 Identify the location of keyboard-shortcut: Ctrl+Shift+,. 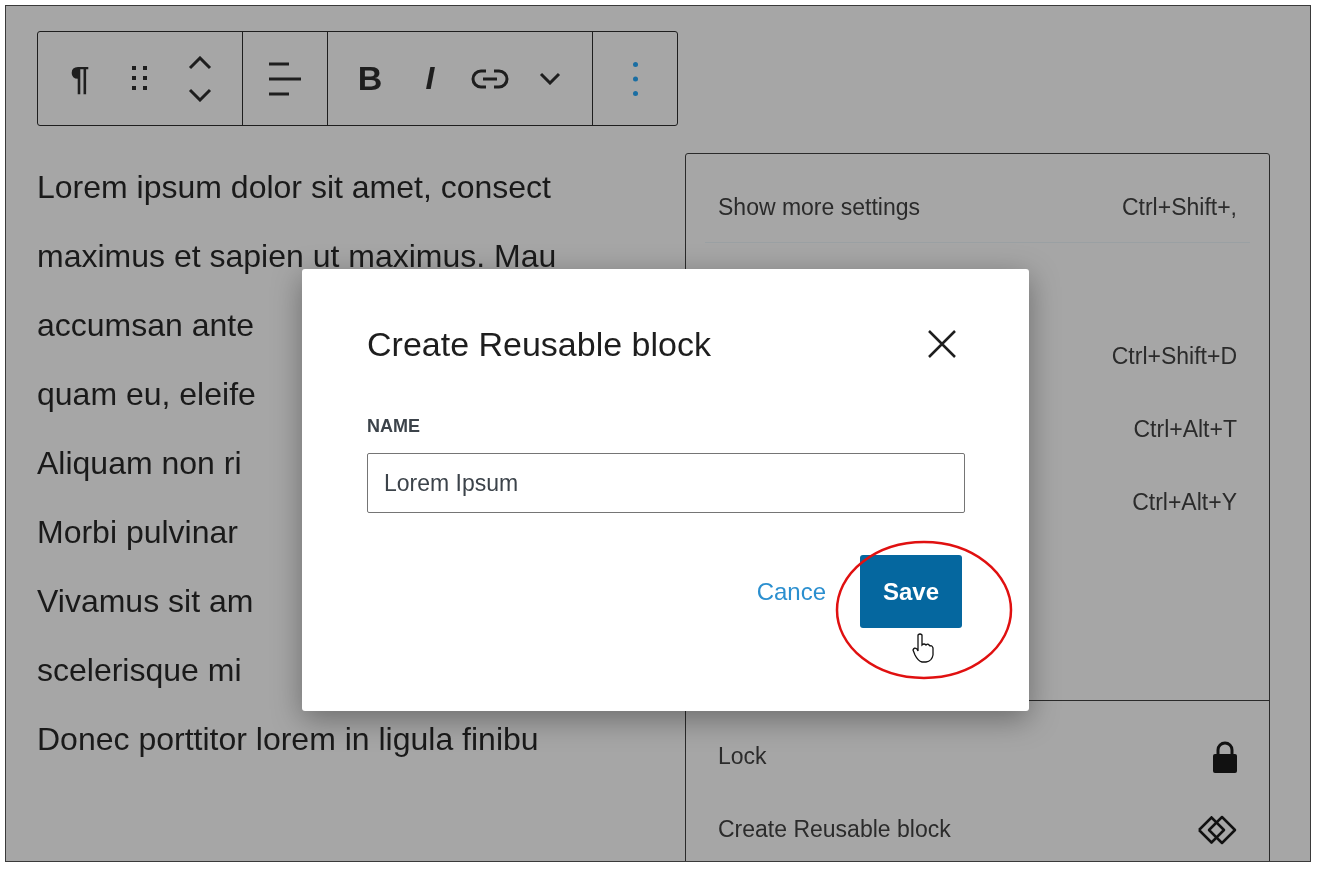
(1179, 207).